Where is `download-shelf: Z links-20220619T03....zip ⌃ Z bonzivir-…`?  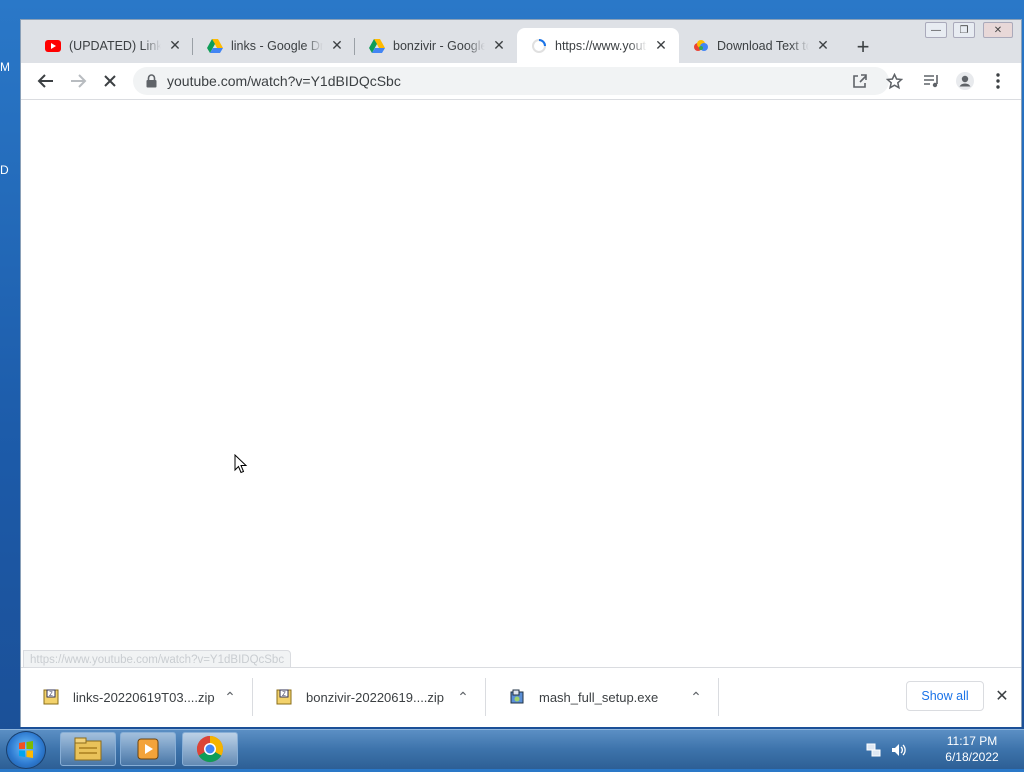 download-shelf: Z links-20220619T03....zip ⌃ Z bonzivir-… is located at coordinates (521, 697).